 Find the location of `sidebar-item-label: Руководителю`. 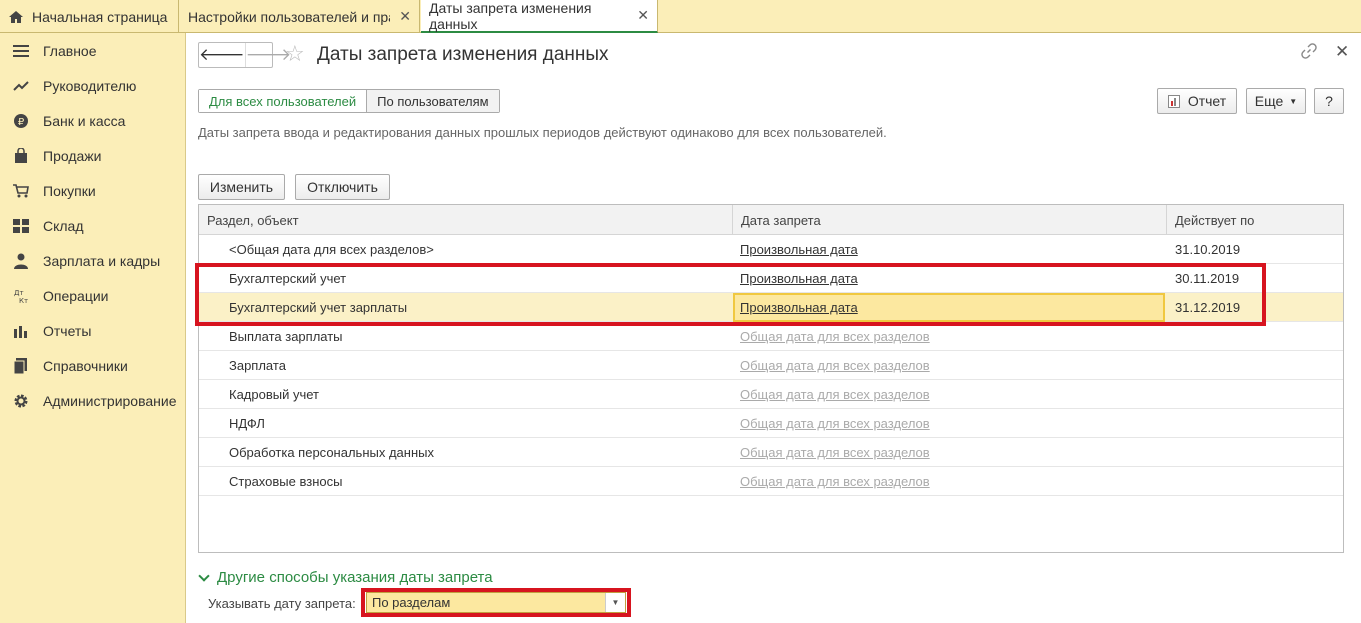

sidebar-item-label: Руководителю is located at coordinates (90, 85).